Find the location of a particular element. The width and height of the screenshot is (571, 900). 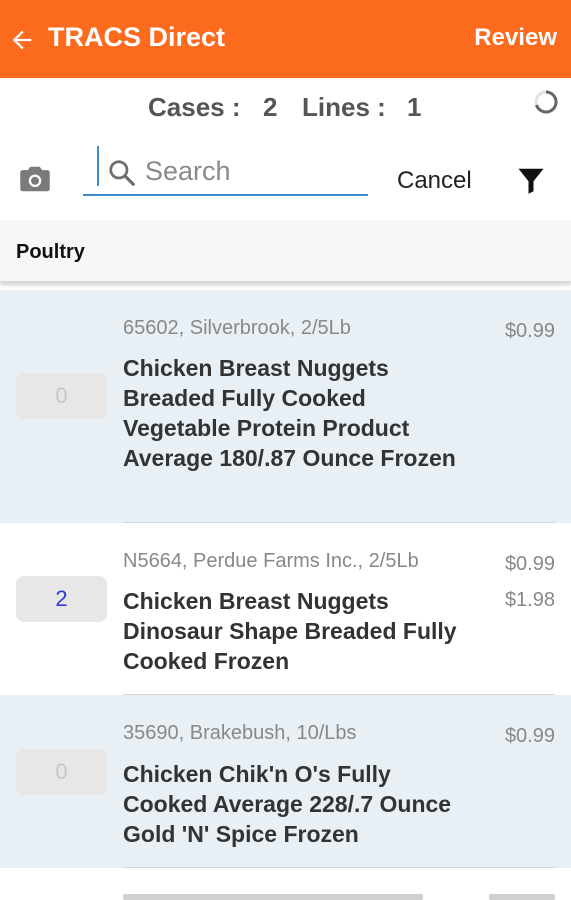

lines-value: 1 is located at coordinates (414, 107).